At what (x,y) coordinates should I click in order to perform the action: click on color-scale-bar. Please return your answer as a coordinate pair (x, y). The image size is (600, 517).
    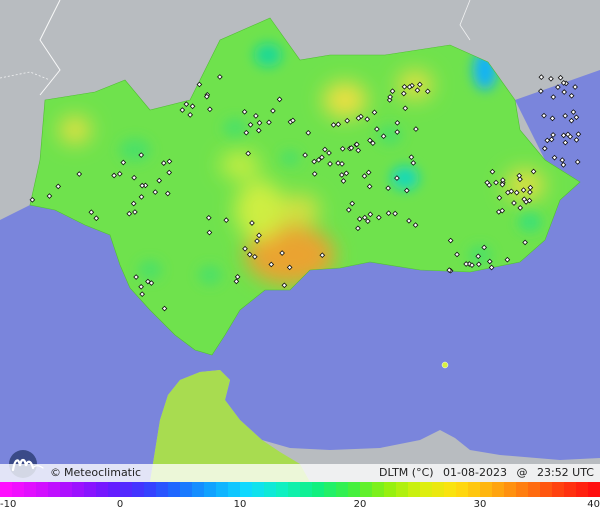
    Looking at the image, I should click on (300, 489).